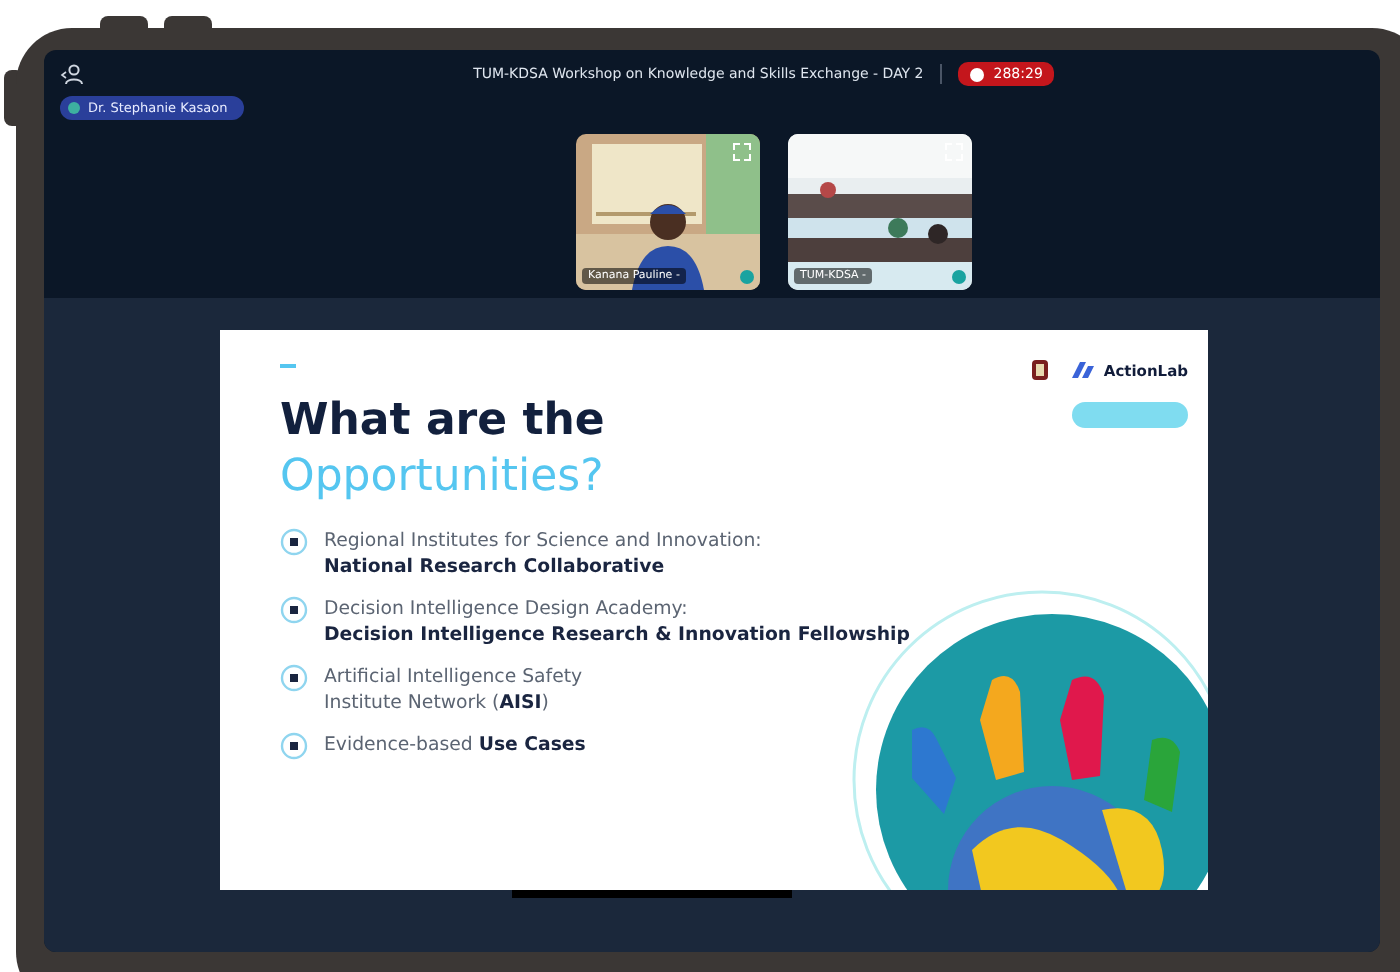  I want to click on list-item-text: Regional Institutes for Science and Innovation: National Research Collaborative, so click(543, 555).